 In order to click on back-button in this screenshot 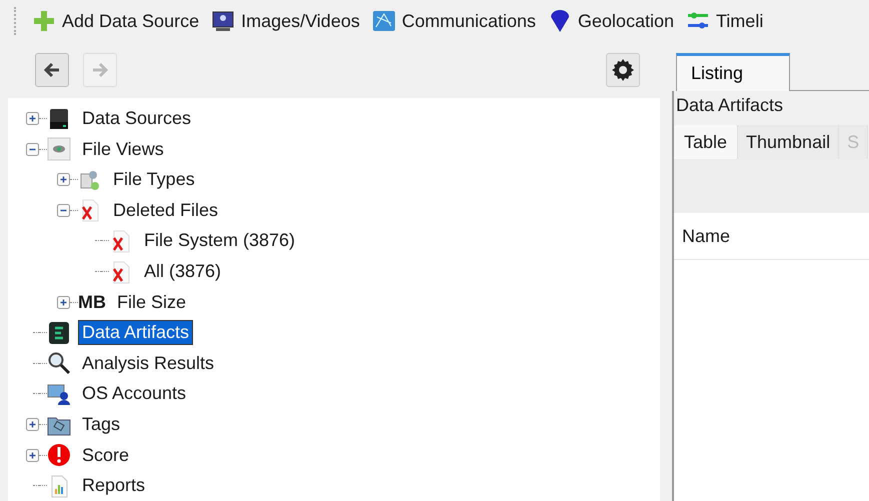, I will do `click(52, 70)`.